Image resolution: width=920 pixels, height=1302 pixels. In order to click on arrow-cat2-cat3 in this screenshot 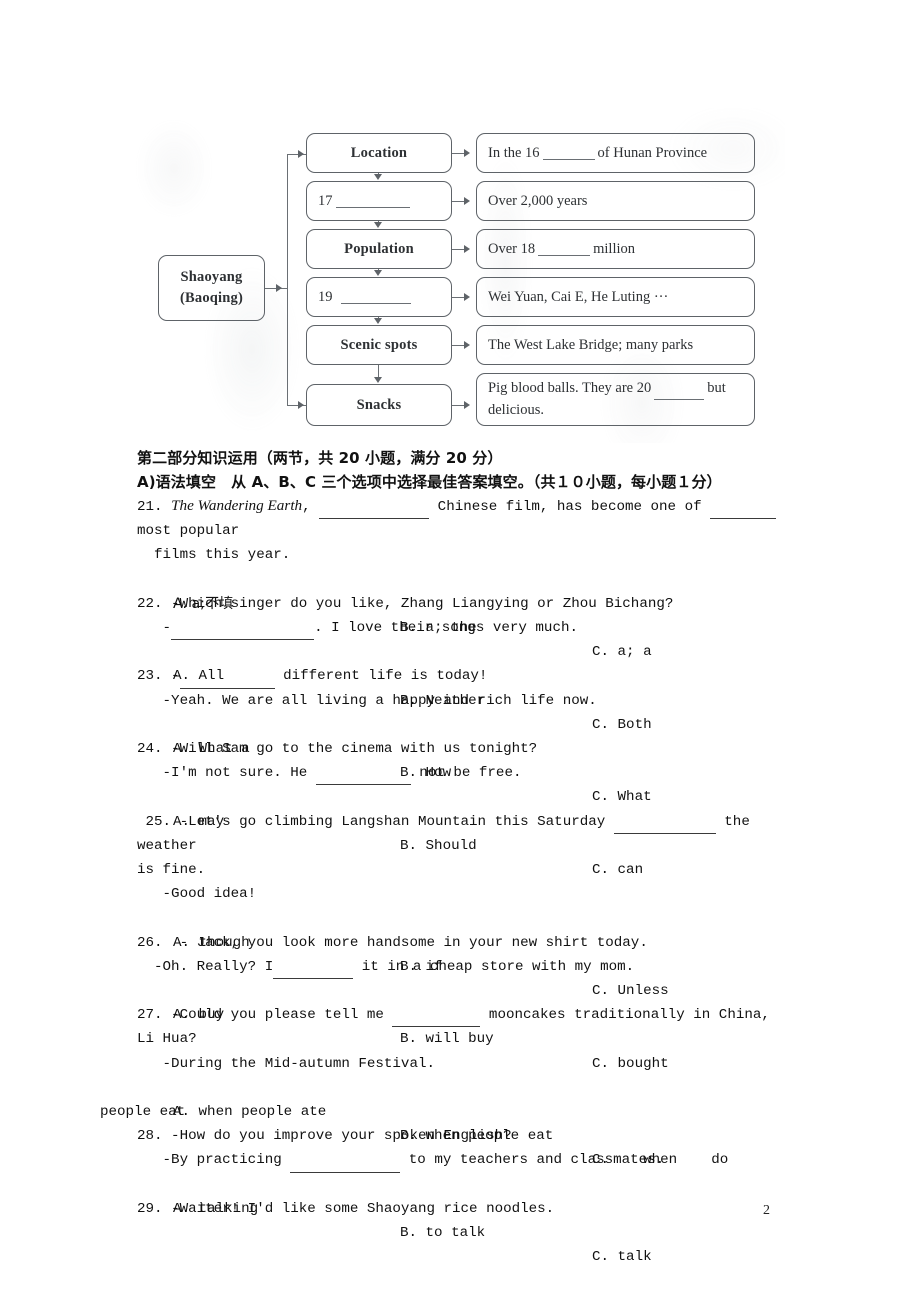, I will do `click(378, 273)`.